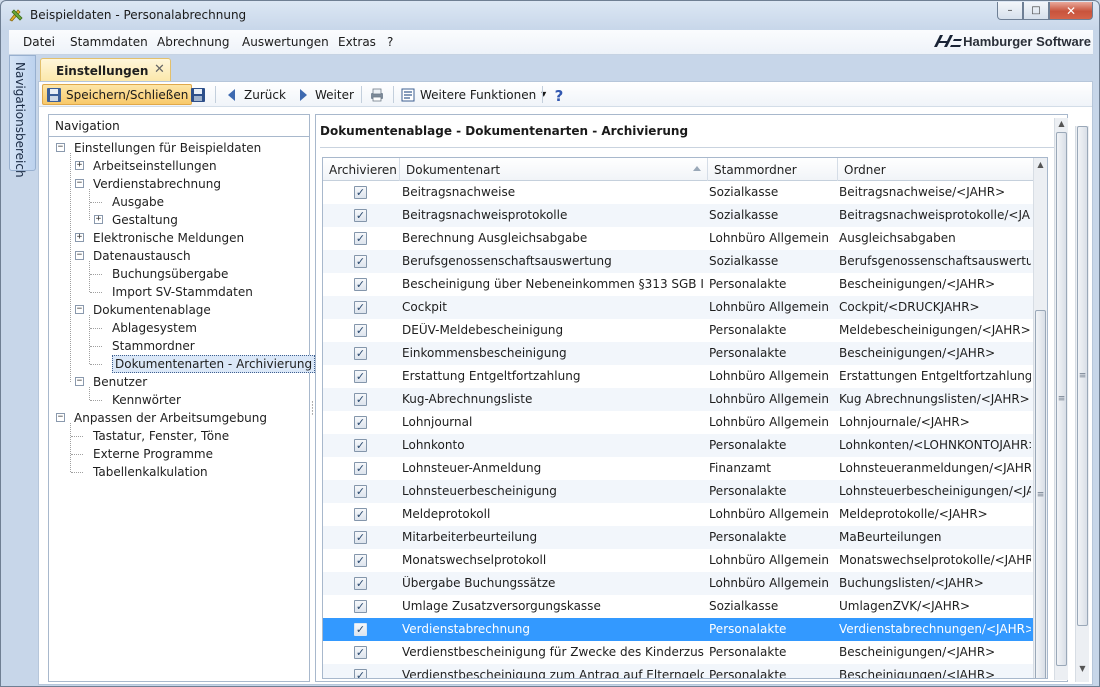  What do you see at coordinates (935, 169) in the screenshot?
I see `column-ordner: Ordner` at bounding box center [935, 169].